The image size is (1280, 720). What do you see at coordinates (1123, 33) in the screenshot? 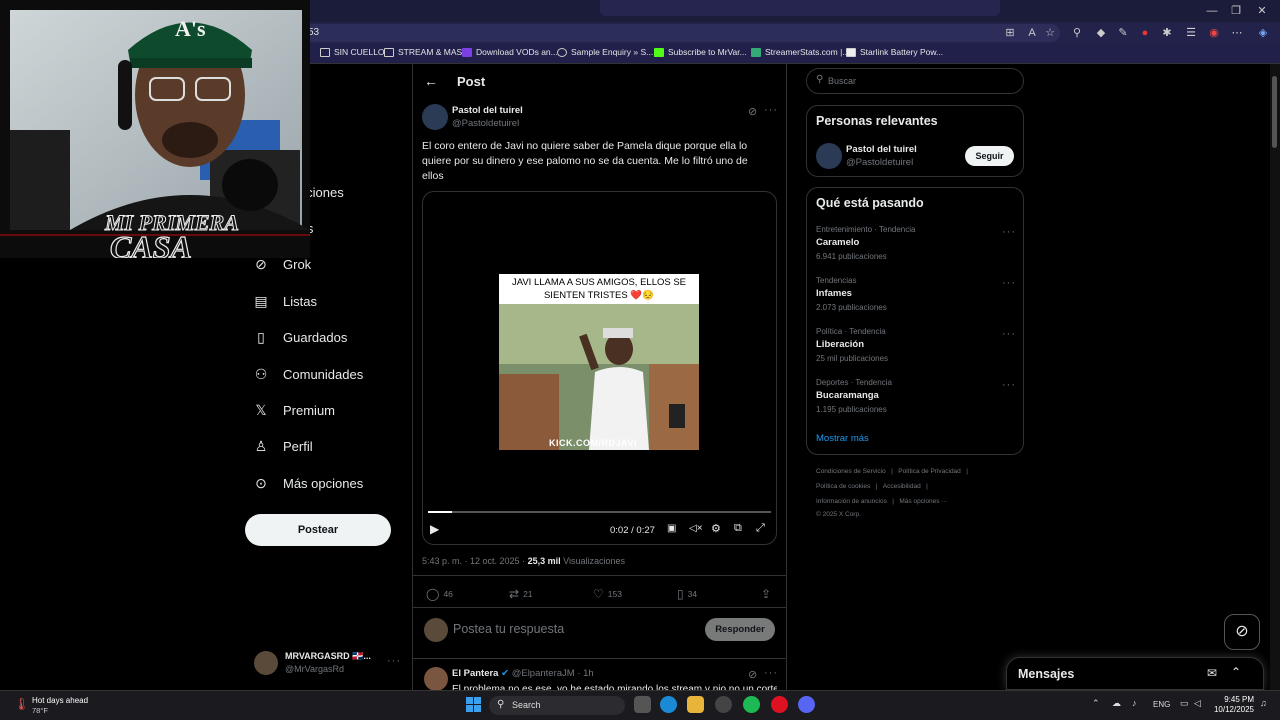
I see `extension-icon: ✎` at bounding box center [1123, 33].